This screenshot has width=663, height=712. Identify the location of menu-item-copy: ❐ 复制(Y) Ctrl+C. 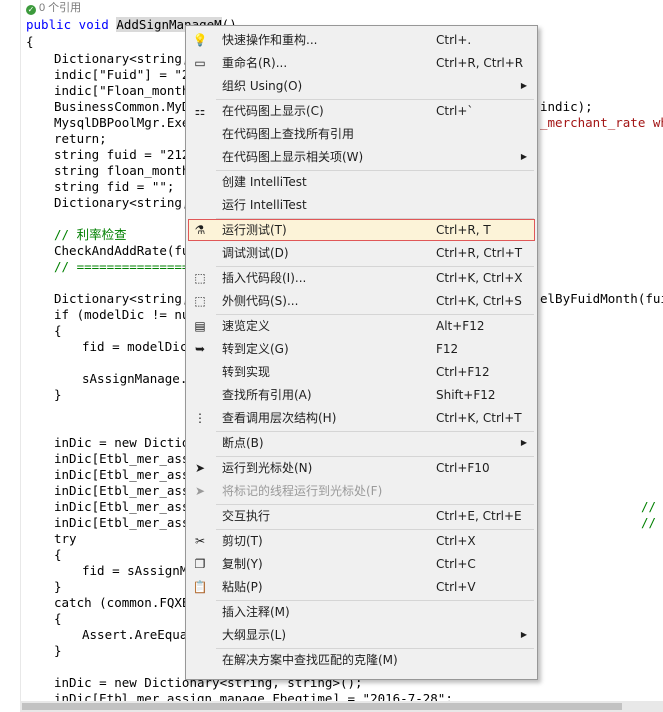
(361, 564).